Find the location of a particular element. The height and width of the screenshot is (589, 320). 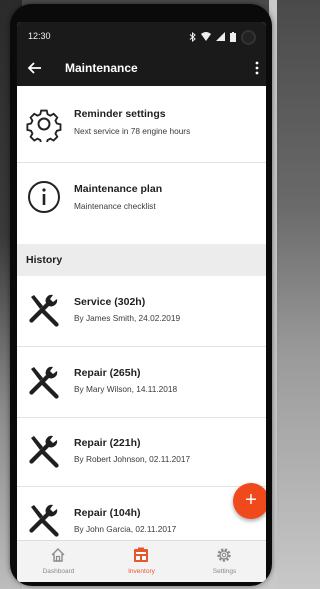

item-subtitle: Maintenance checklist is located at coordinates (115, 206).